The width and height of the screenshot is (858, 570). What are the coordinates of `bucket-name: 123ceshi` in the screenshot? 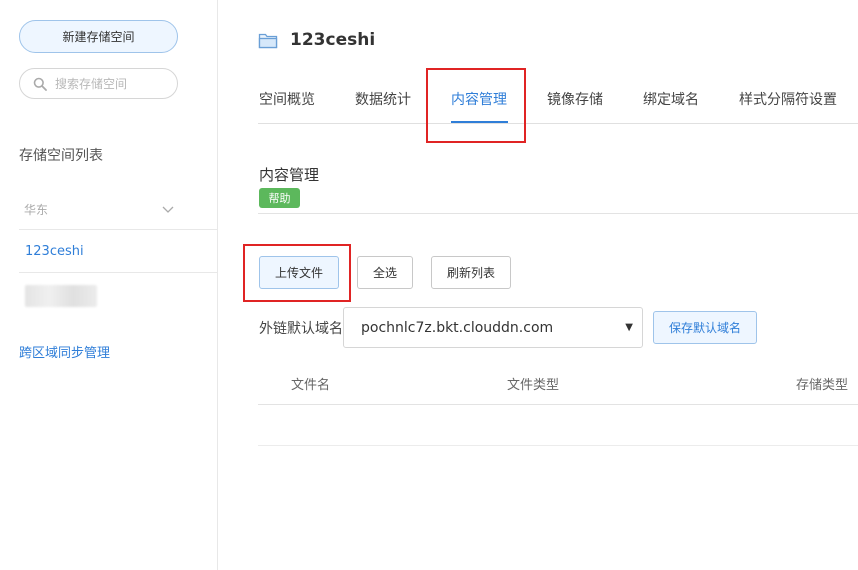 It's located at (54, 251).